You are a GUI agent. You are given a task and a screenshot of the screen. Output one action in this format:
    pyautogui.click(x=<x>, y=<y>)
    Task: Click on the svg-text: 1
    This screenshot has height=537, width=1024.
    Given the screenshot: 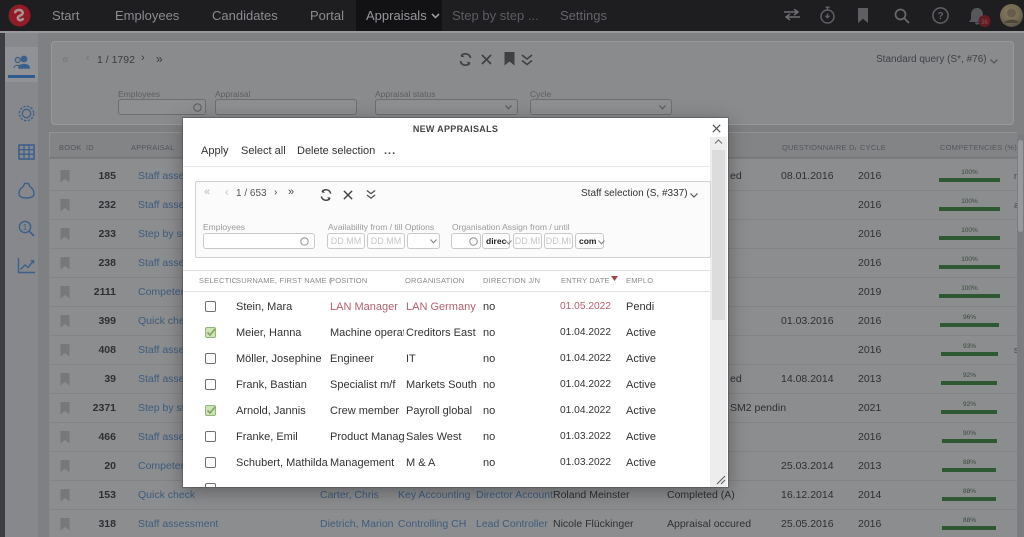 What is the action you would take?
    pyautogui.click(x=25, y=227)
    